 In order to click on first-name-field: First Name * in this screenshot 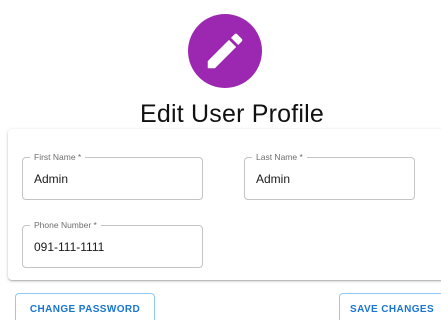, I will do `click(112, 175)`.